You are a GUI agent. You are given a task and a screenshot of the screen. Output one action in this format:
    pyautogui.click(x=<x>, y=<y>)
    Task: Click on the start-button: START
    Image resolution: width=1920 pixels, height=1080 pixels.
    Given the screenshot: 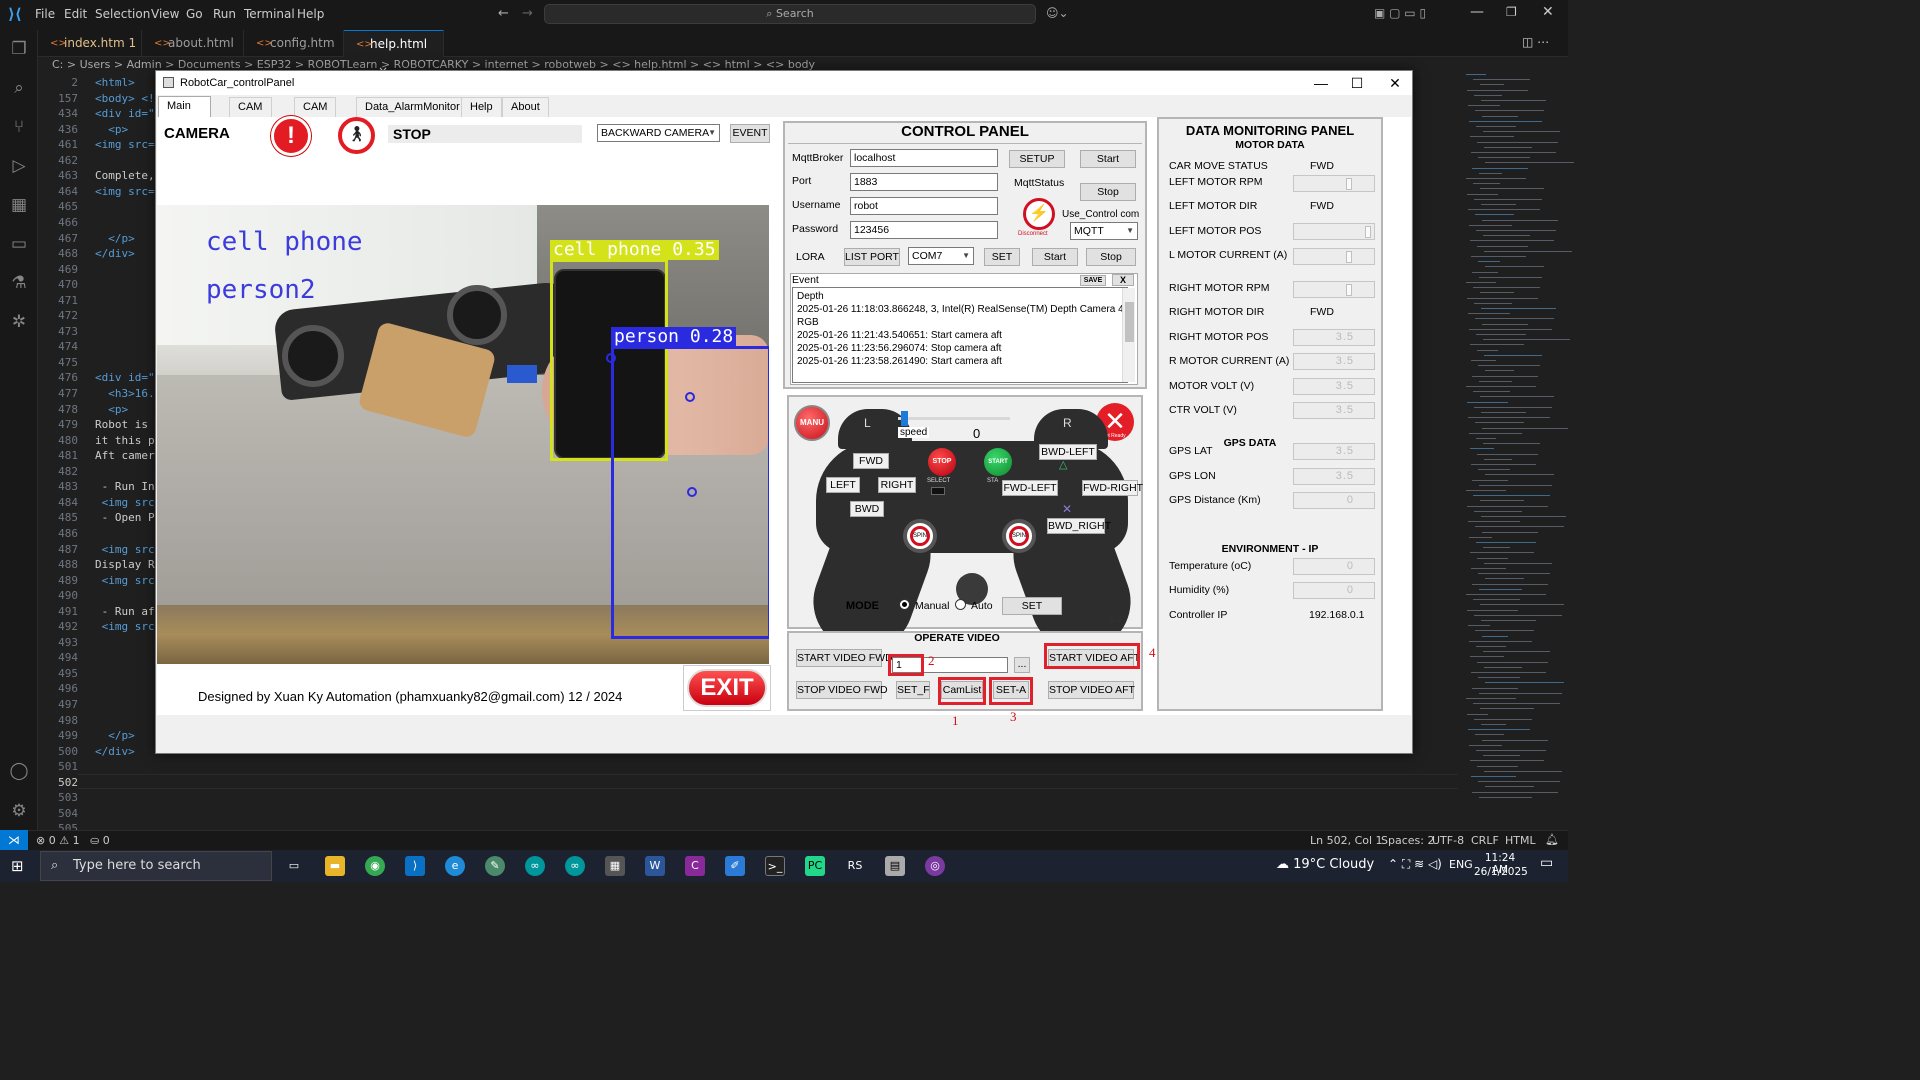 What is the action you would take?
    pyautogui.click(x=998, y=462)
    